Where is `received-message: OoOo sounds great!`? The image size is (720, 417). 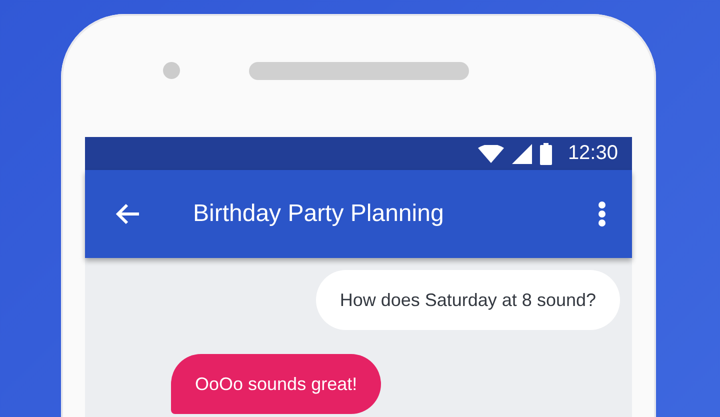 received-message: OoOo sounds great! is located at coordinates (276, 384).